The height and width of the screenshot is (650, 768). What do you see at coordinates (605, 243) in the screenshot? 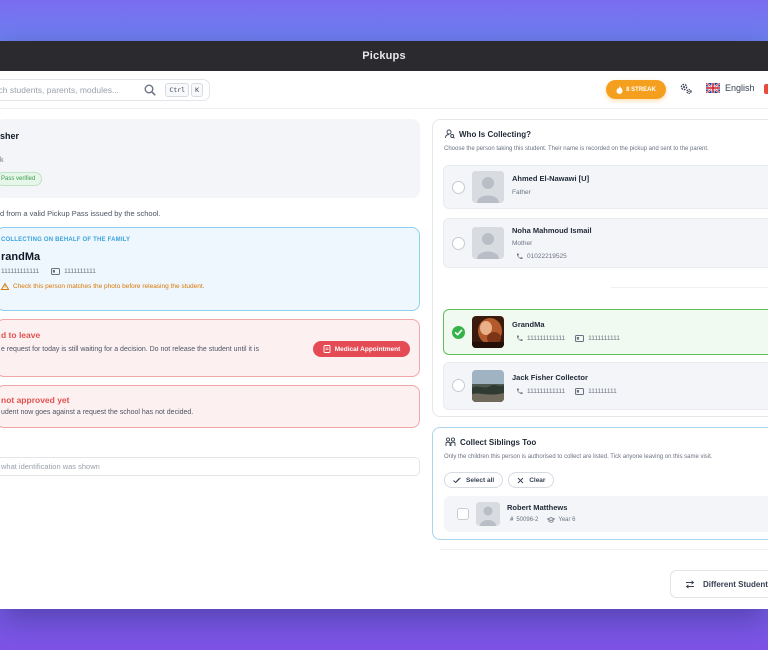
I see `collector-option-mother: Noha Mahmoud Ismail Mother 01022219525` at bounding box center [605, 243].